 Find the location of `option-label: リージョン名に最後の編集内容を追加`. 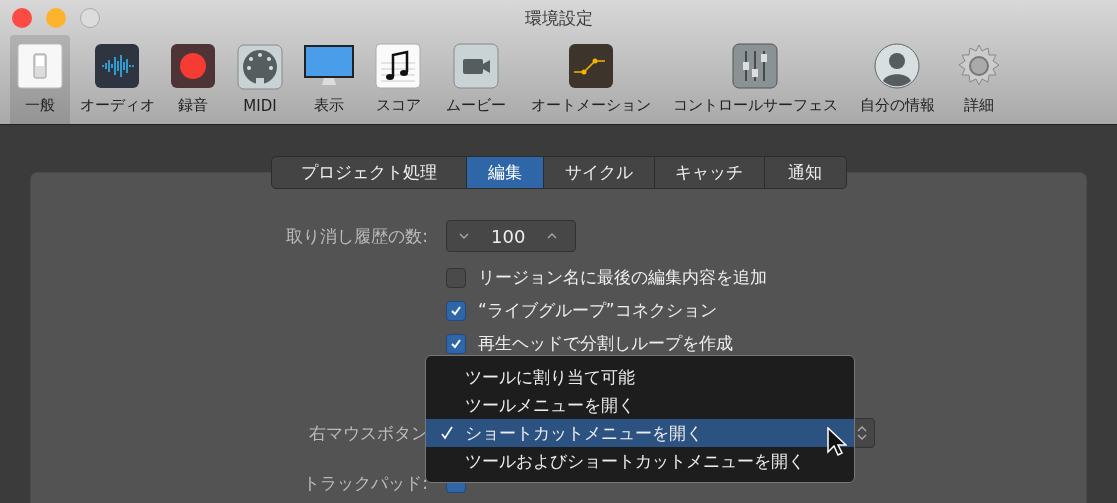

option-label: リージョン名に最後の編集内容を追加 is located at coordinates (622, 277).